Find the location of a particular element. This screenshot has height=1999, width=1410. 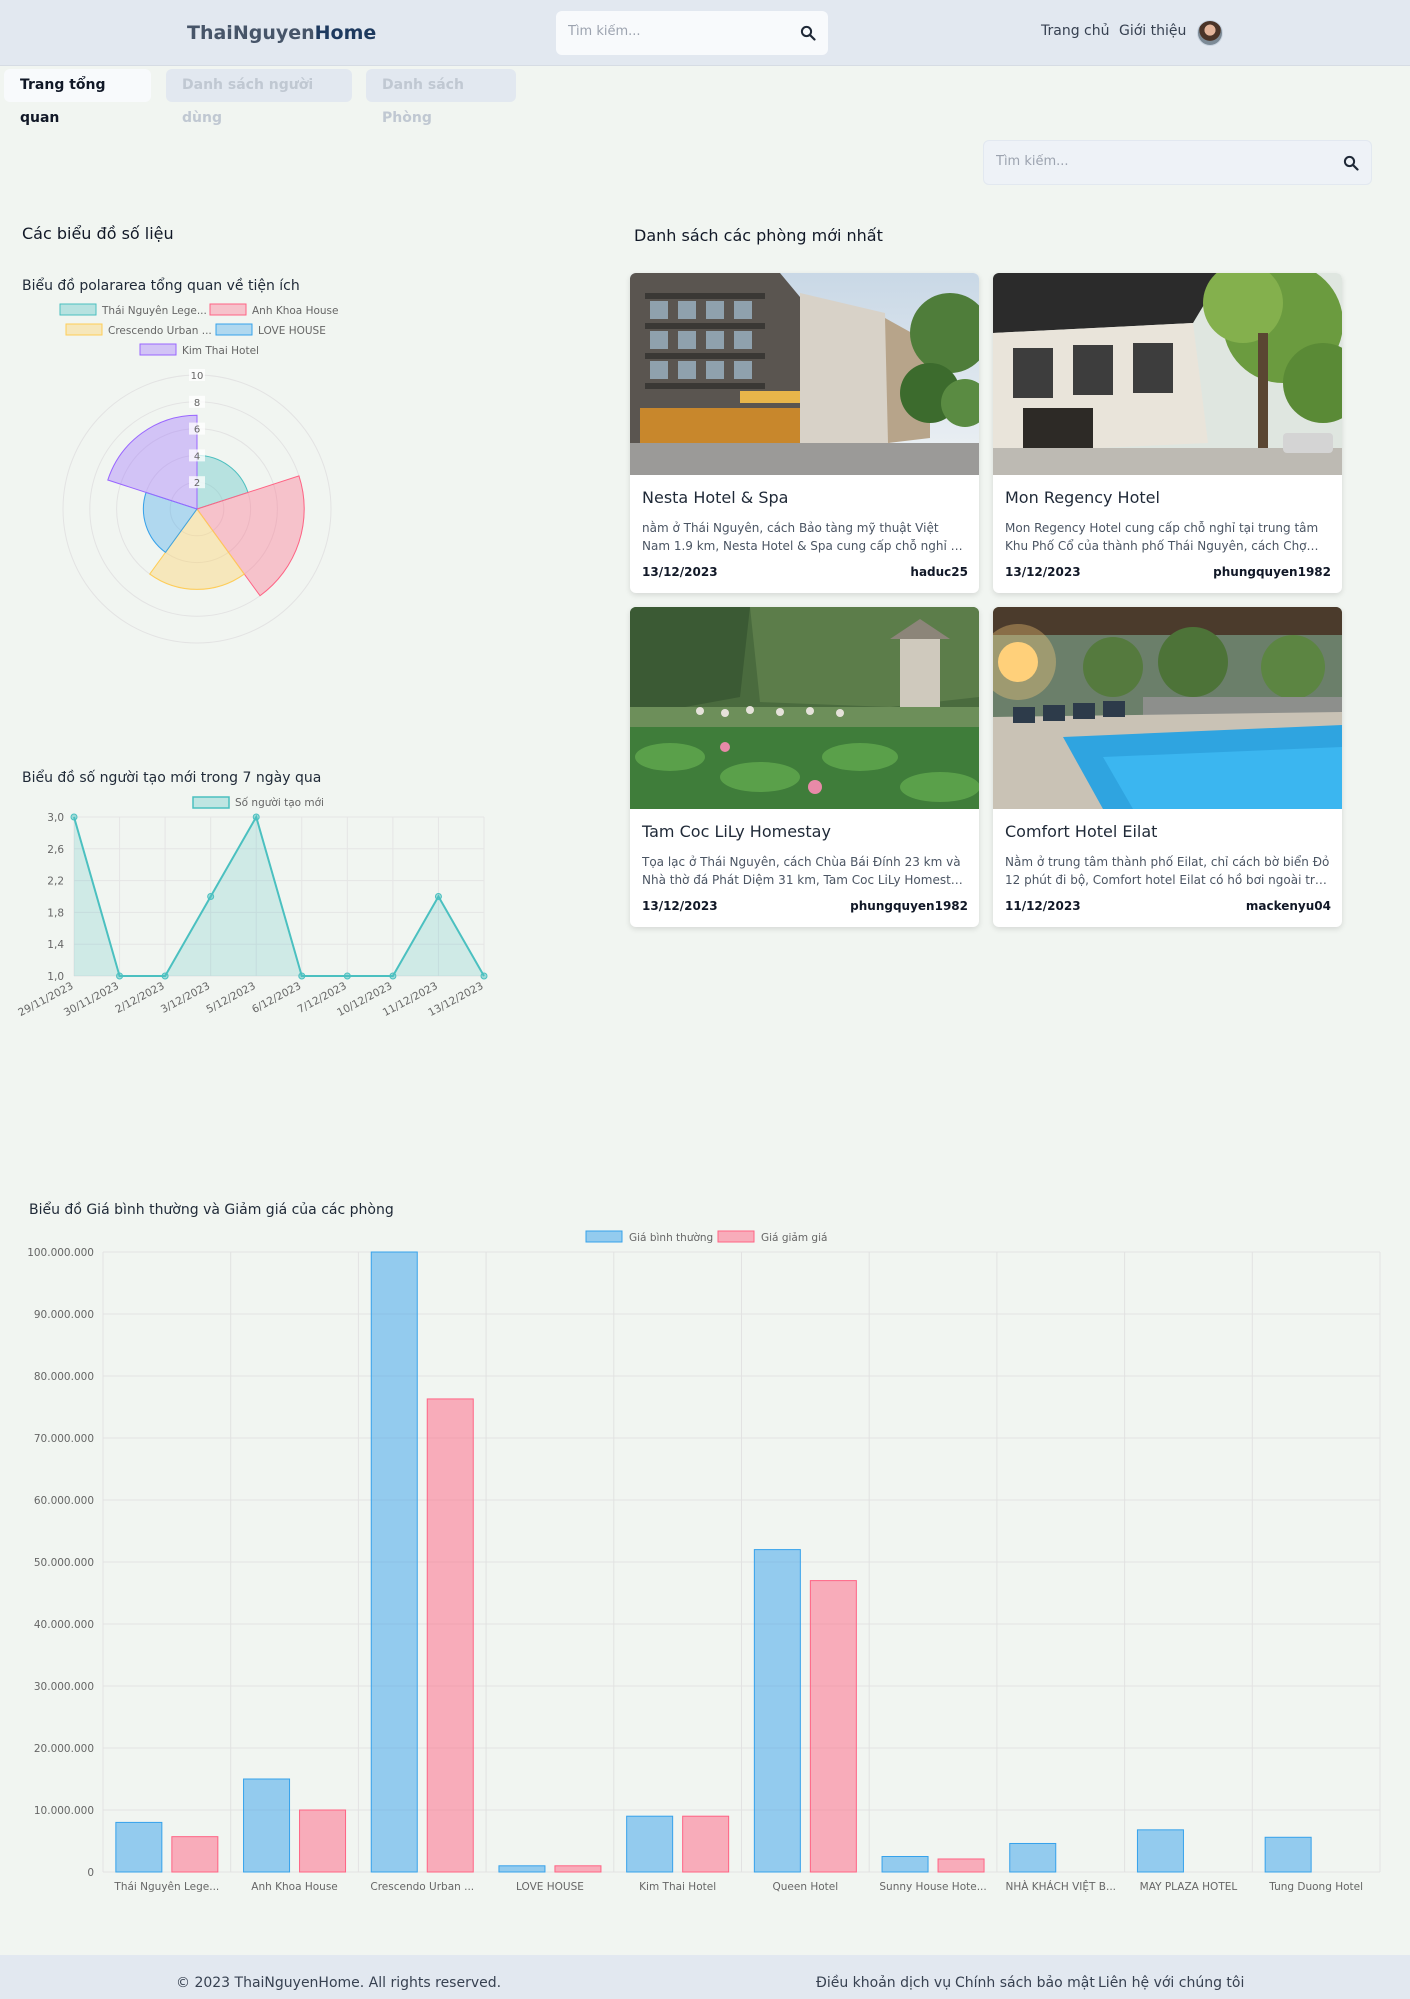

y-tick-label: 30.000.000 is located at coordinates (64, 1687).